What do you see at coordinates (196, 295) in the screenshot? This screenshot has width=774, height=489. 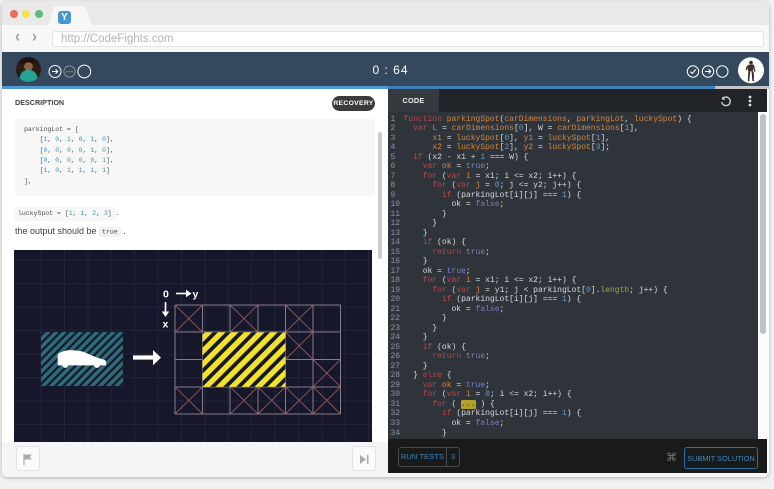 I see `svg-text: y` at bounding box center [196, 295].